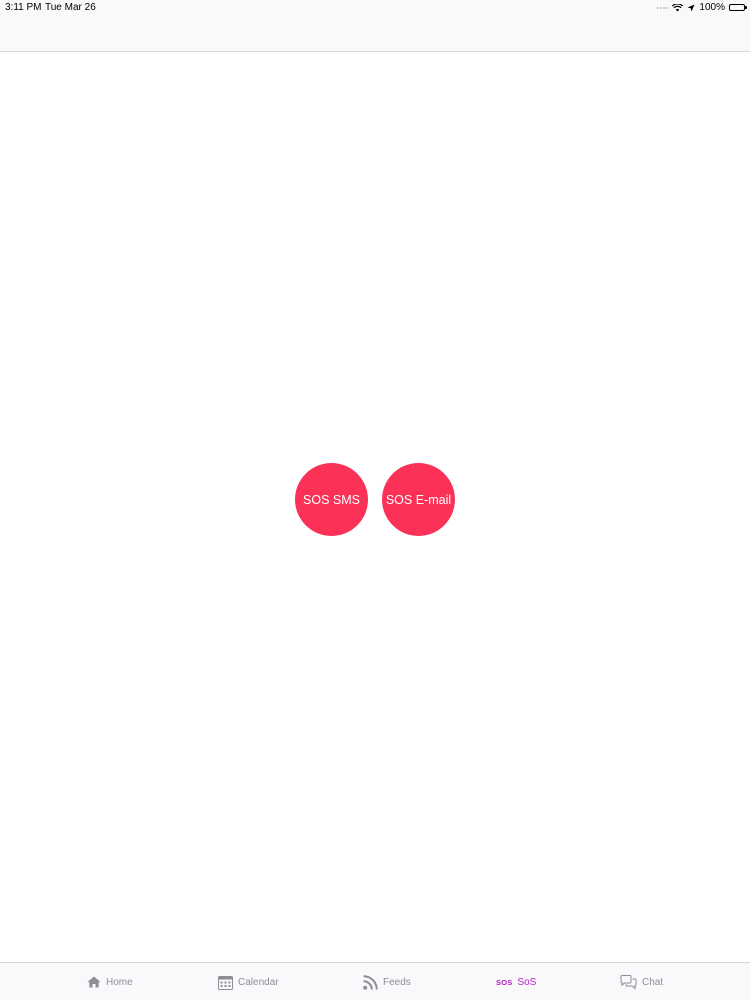 Image resolution: width=750 pixels, height=1000 pixels. Describe the element at coordinates (516, 982) in the screenshot. I see `tab-sos: SOS SoS` at that location.